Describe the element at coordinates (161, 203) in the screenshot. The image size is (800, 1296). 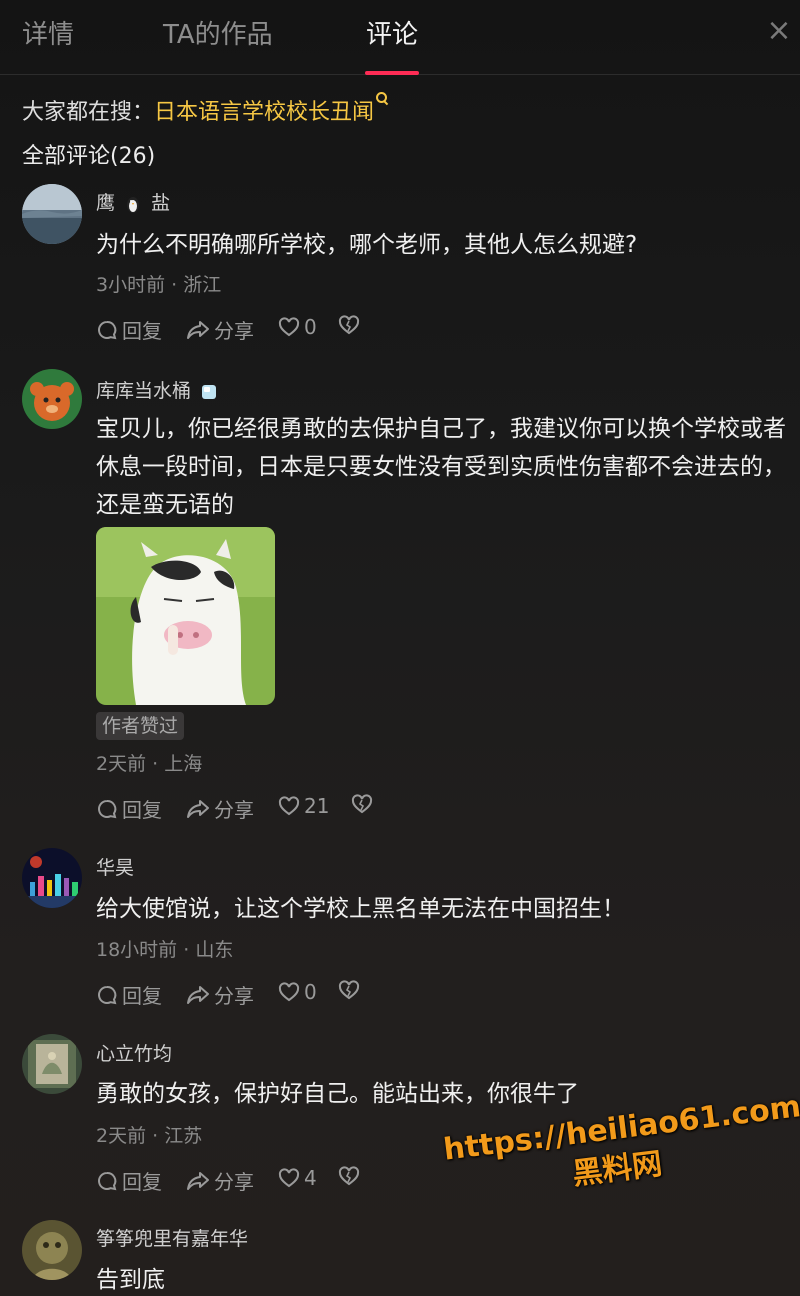
I see `username-suffix: 盐` at that location.